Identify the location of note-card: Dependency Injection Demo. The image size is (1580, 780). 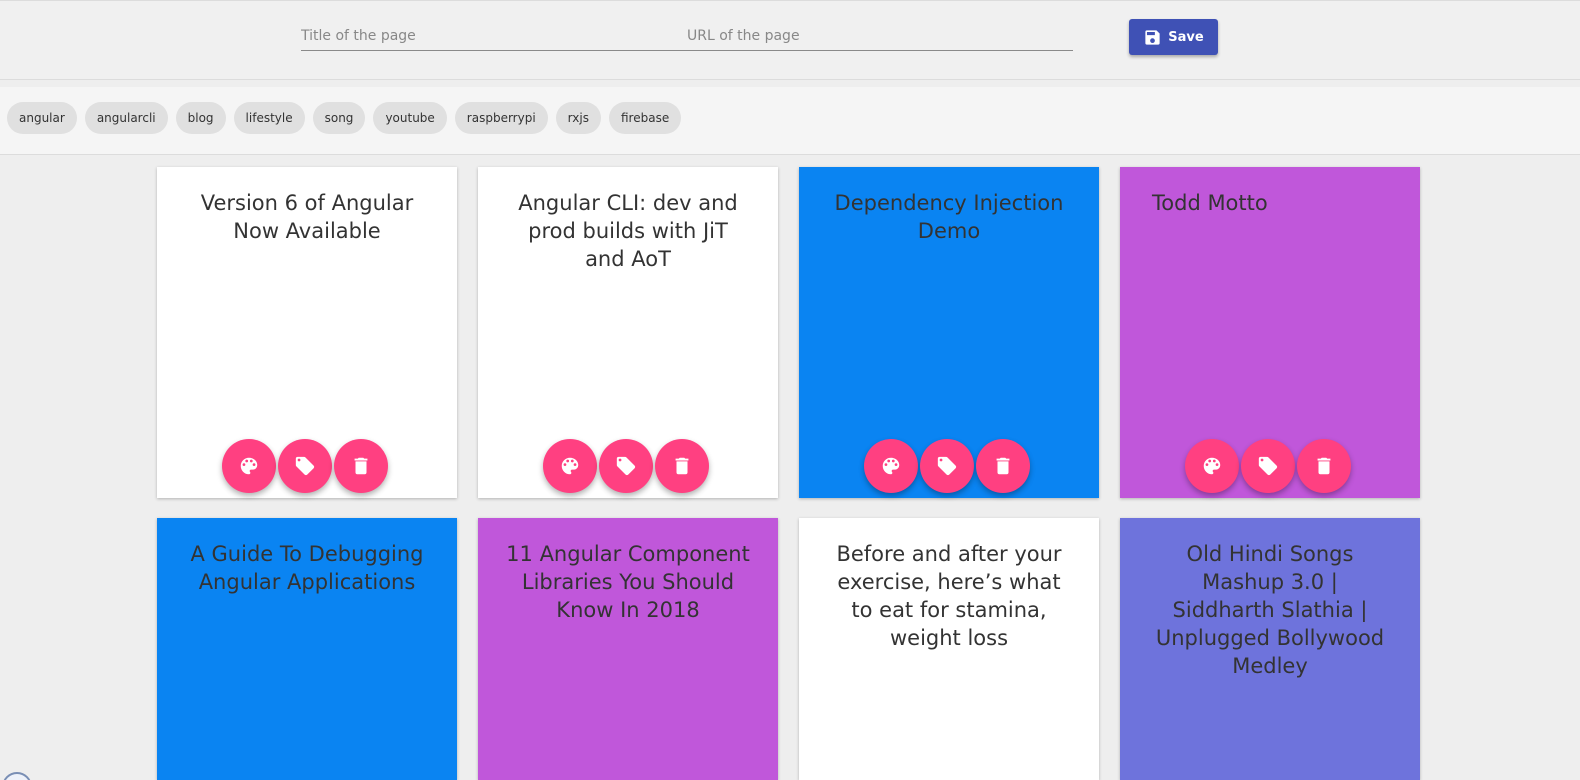
(949, 332).